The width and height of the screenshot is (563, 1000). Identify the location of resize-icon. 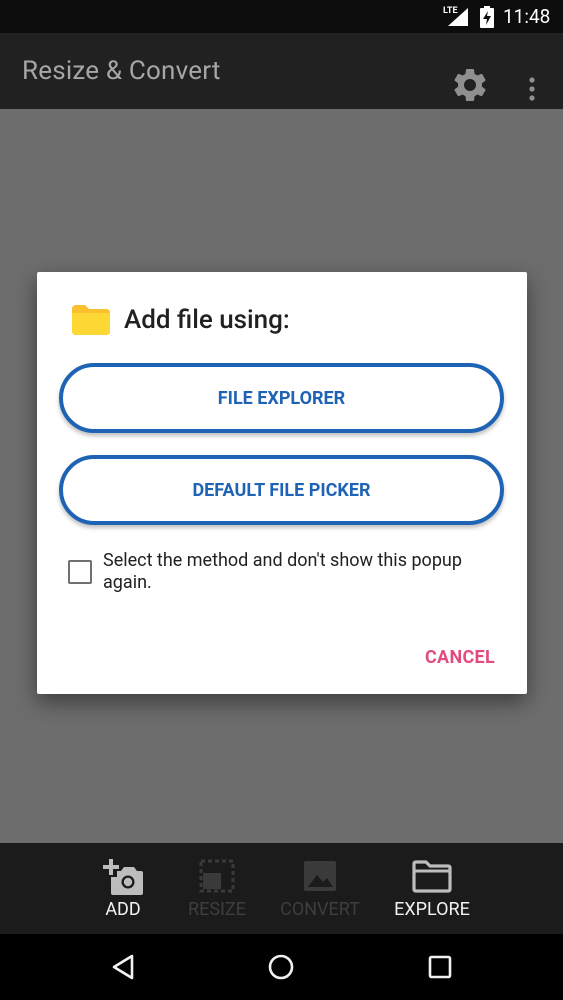
(217, 876).